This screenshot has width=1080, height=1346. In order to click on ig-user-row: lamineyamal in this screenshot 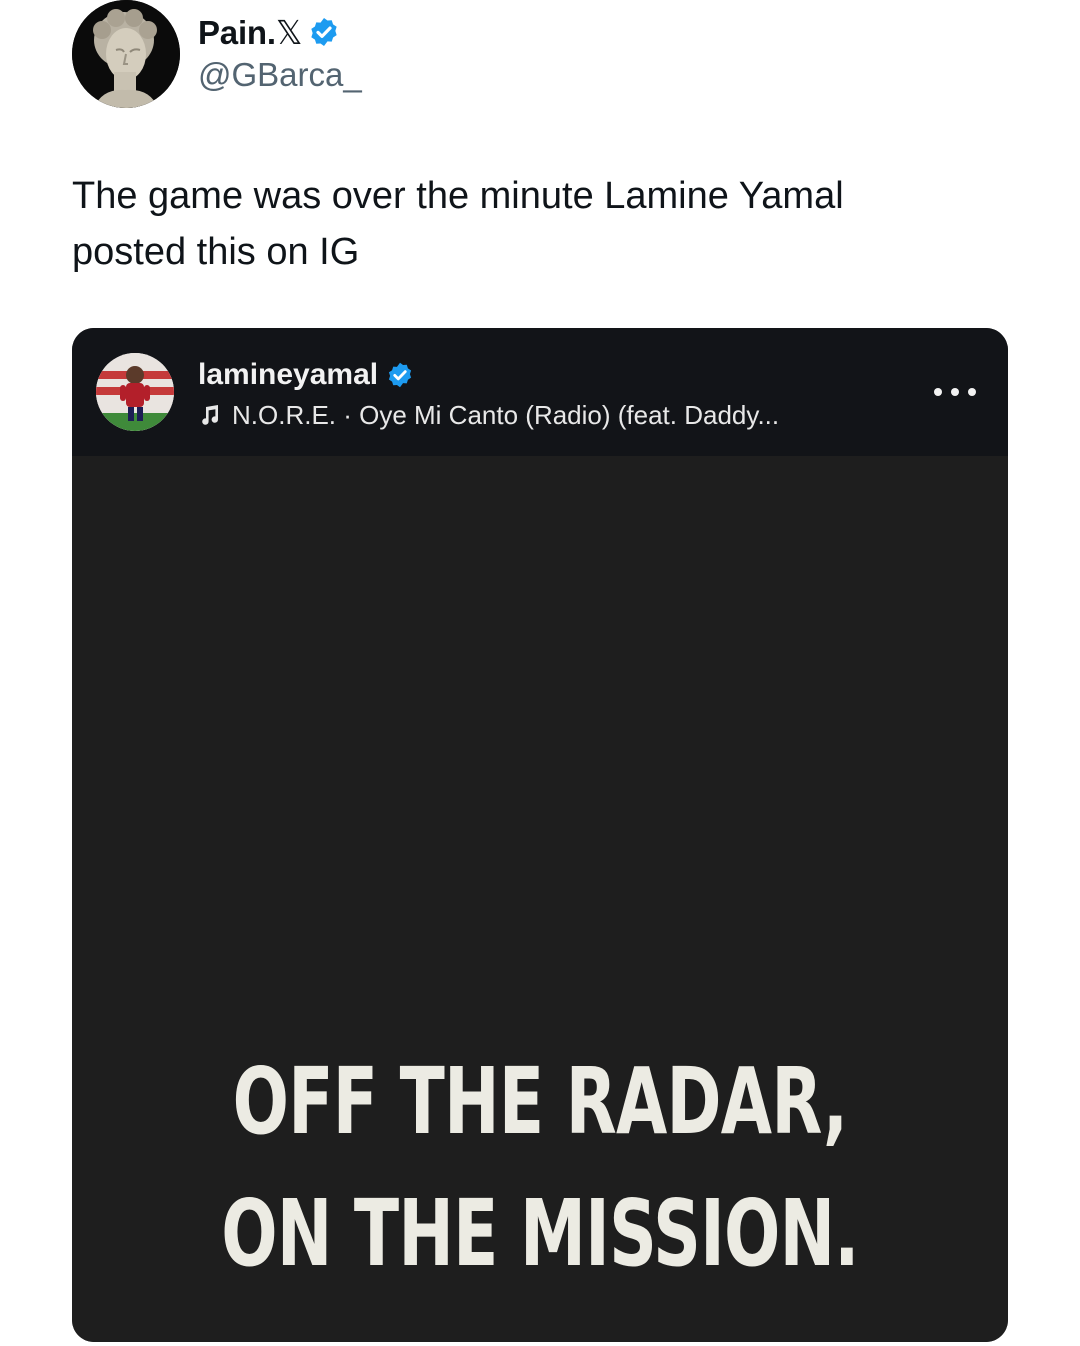, I will do `click(306, 375)`.